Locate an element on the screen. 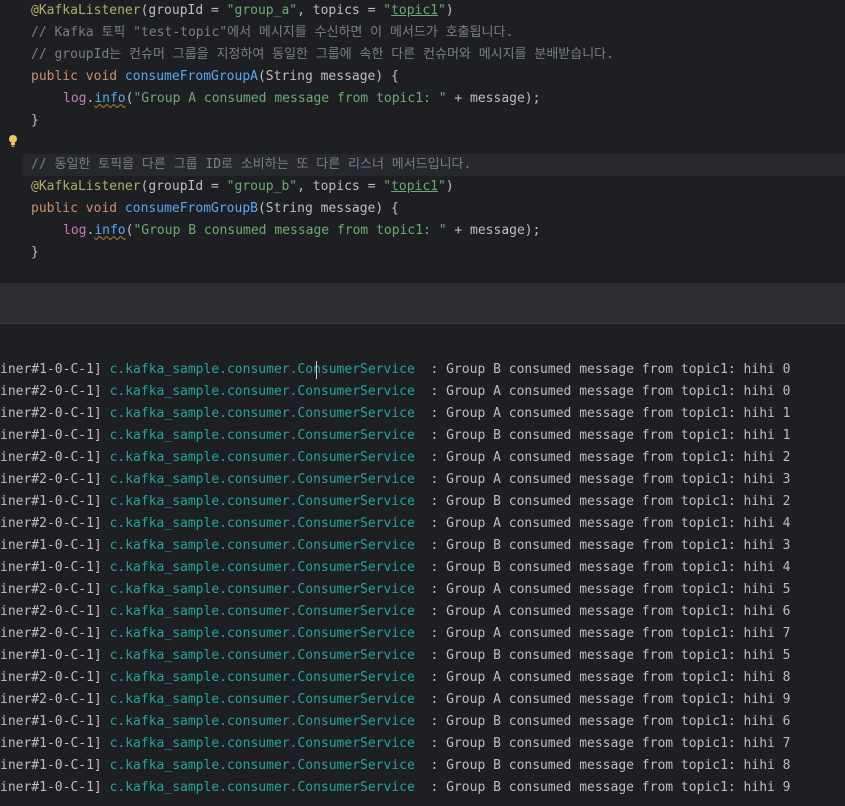 The width and height of the screenshot is (845, 806). lightbulb-icon is located at coordinates (13, 141).